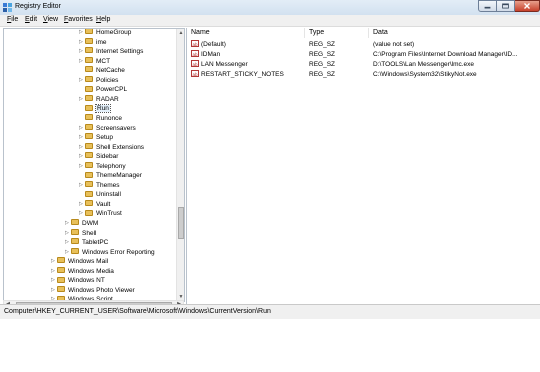 This screenshot has height=372, width=540. I want to click on tree-item-label: WinTrust, so click(109, 214).